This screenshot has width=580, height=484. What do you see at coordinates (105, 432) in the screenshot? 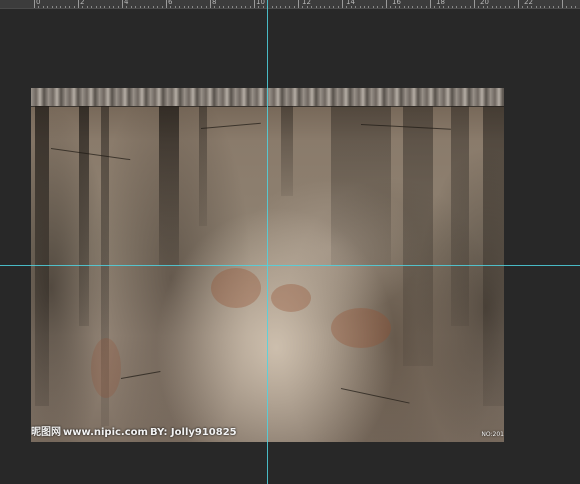
I see `watermark-site: www.nipic.com` at bounding box center [105, 432].